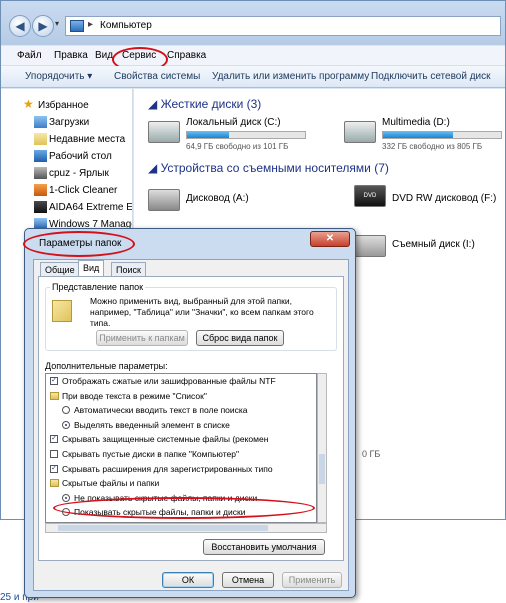 This screenshot has height=603, width=506. I want to click on drive-name: Multimedia (D:), so click(416, 122).